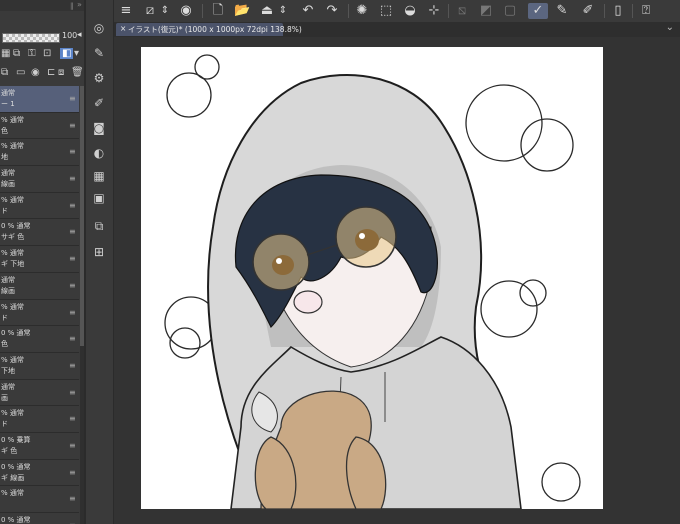 This screenshot has height=524, width=680. What do you see at coordinates (76, 53) in the screenshot?
I see `layer-color-menu-icon: ▾` at bounding box center [76, 53].